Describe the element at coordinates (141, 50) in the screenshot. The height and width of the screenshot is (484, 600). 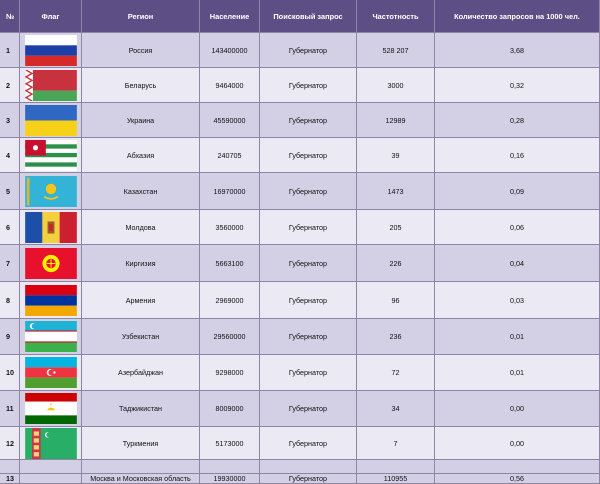
I see `region-cell: Россия` at that location.